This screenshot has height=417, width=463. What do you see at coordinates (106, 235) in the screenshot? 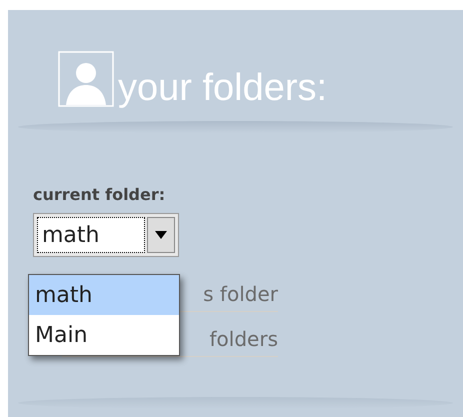
I see `folder-select: math` at bounding box center [106, 235].